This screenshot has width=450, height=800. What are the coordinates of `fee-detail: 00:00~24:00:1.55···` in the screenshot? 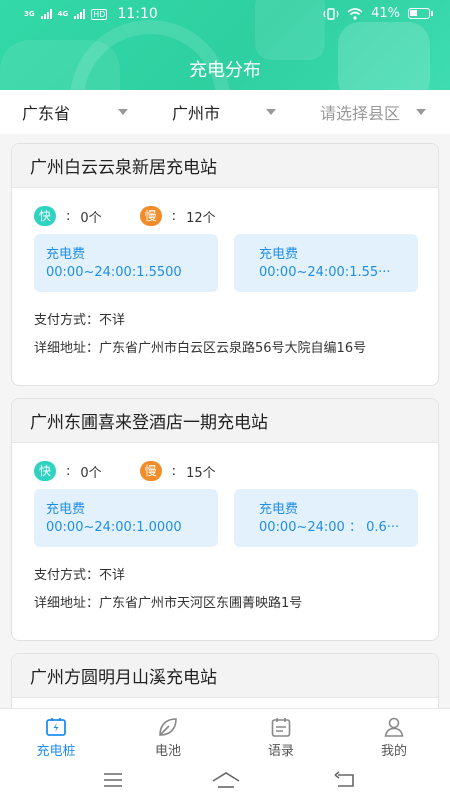 It's located at (325, 272).